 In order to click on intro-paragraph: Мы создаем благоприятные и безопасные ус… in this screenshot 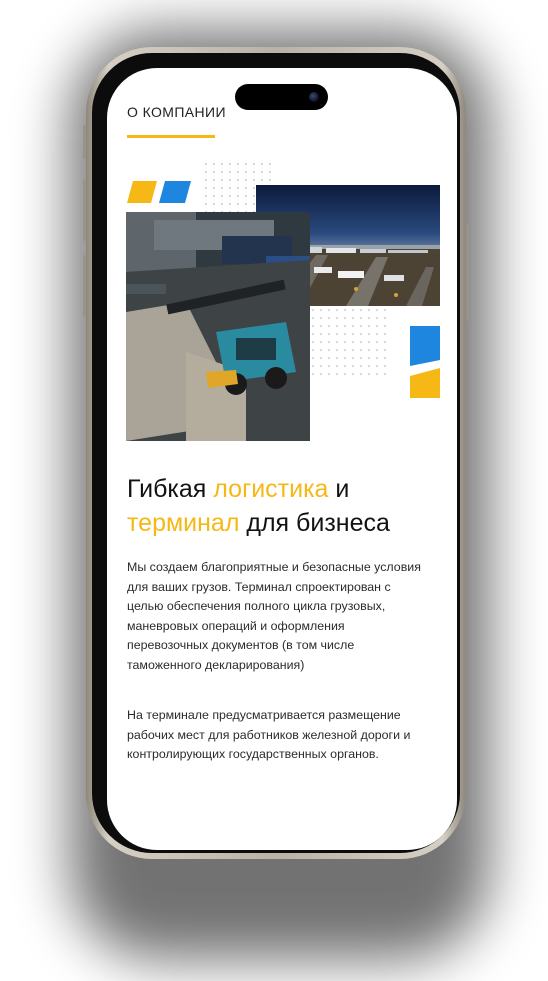, I will do `click(274, 616)`.